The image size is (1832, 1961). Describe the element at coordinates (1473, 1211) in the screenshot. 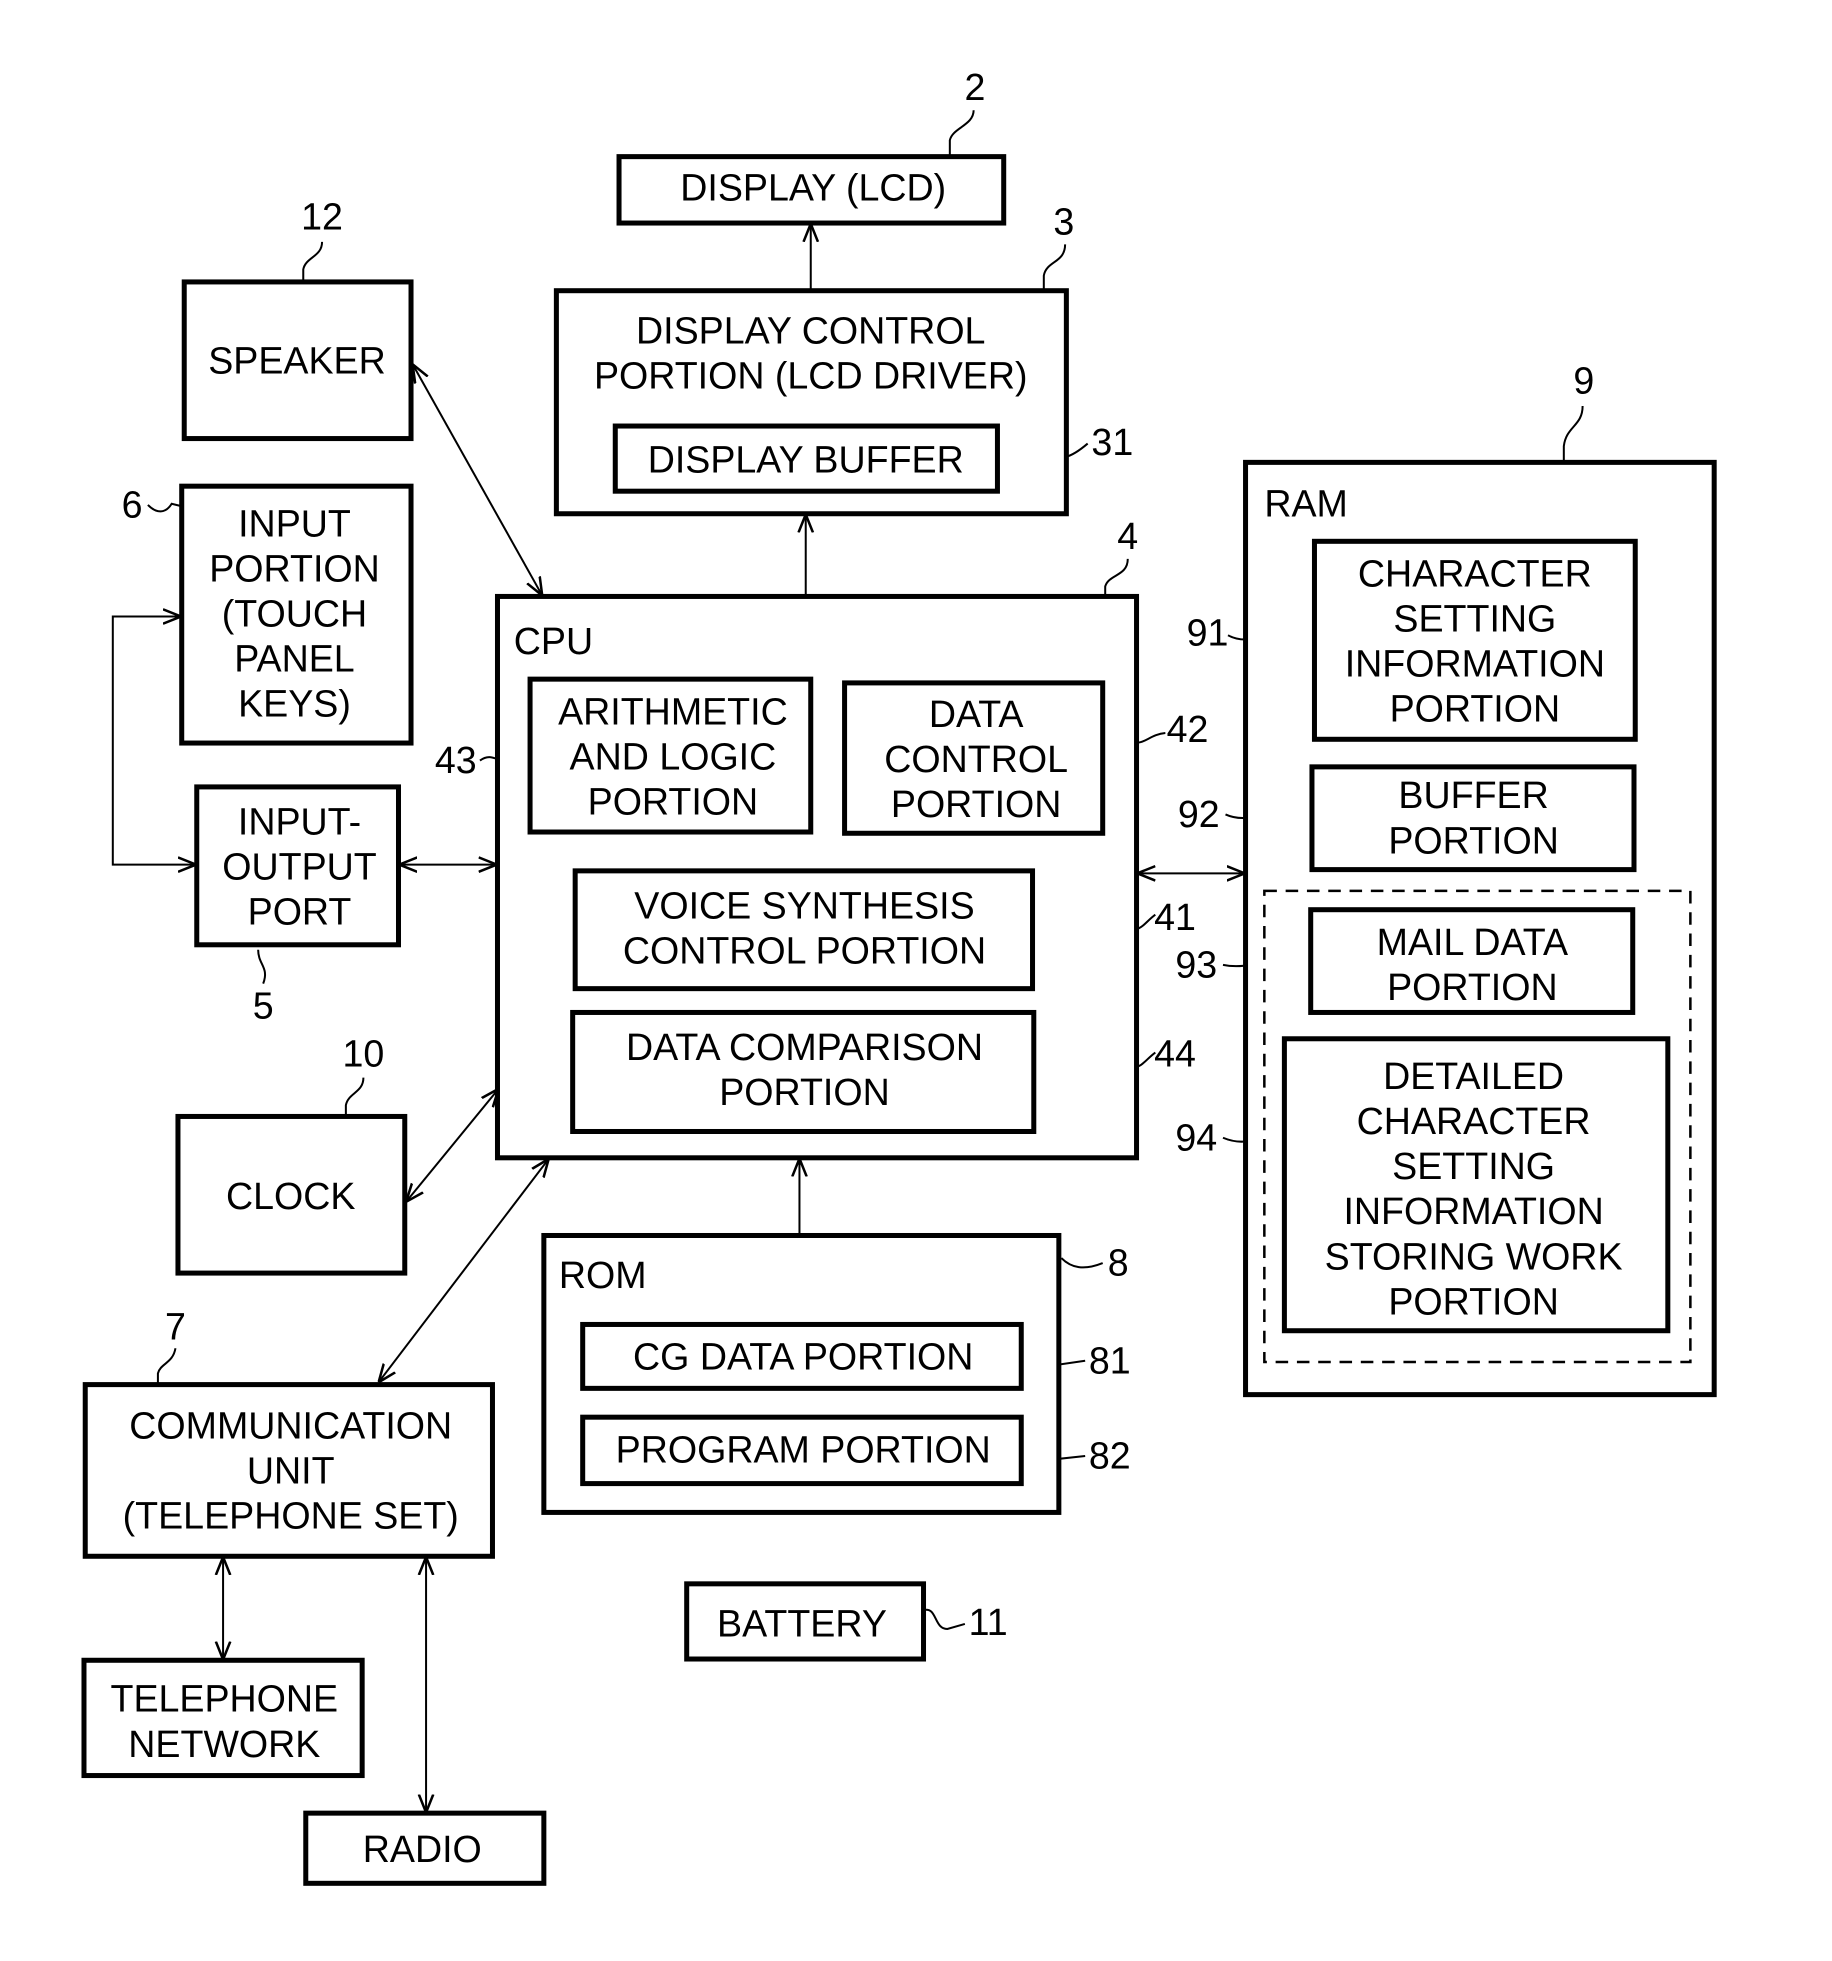

I see `detailed-char-label-line: INFORMATION` at that location.